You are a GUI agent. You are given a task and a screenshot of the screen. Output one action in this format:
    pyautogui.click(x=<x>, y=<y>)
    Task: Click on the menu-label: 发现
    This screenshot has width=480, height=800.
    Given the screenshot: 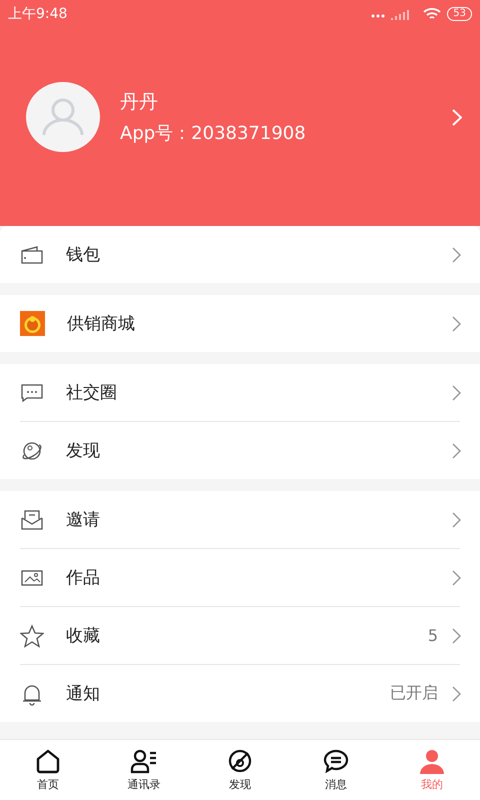 What is the action you would take?
    pyautogui.click(x=83, y=451)
    